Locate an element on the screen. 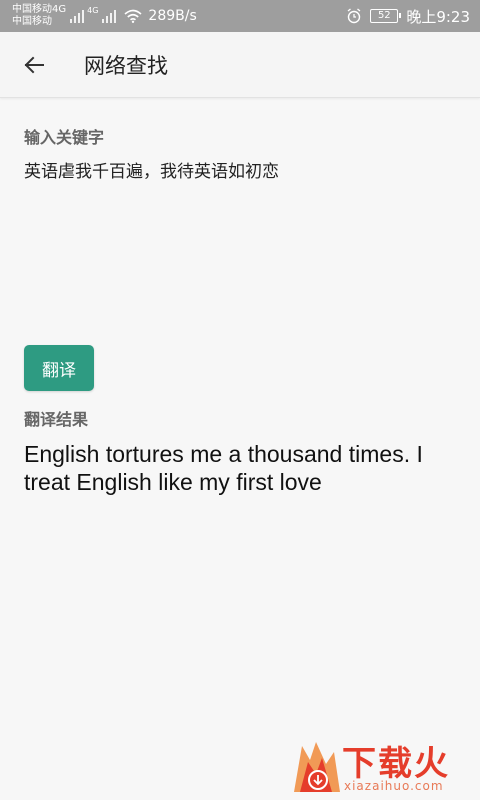 The height and width of the screenshot is (800, 480). keyword-input: 英语虐我千百遍，我待英语如初恋 is located at coordinates (240, 172).